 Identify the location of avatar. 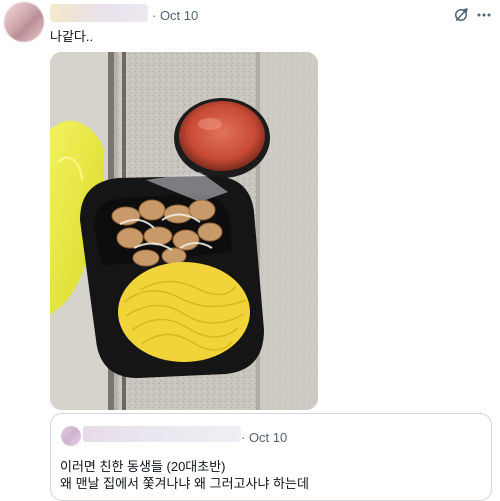
(24, 22).